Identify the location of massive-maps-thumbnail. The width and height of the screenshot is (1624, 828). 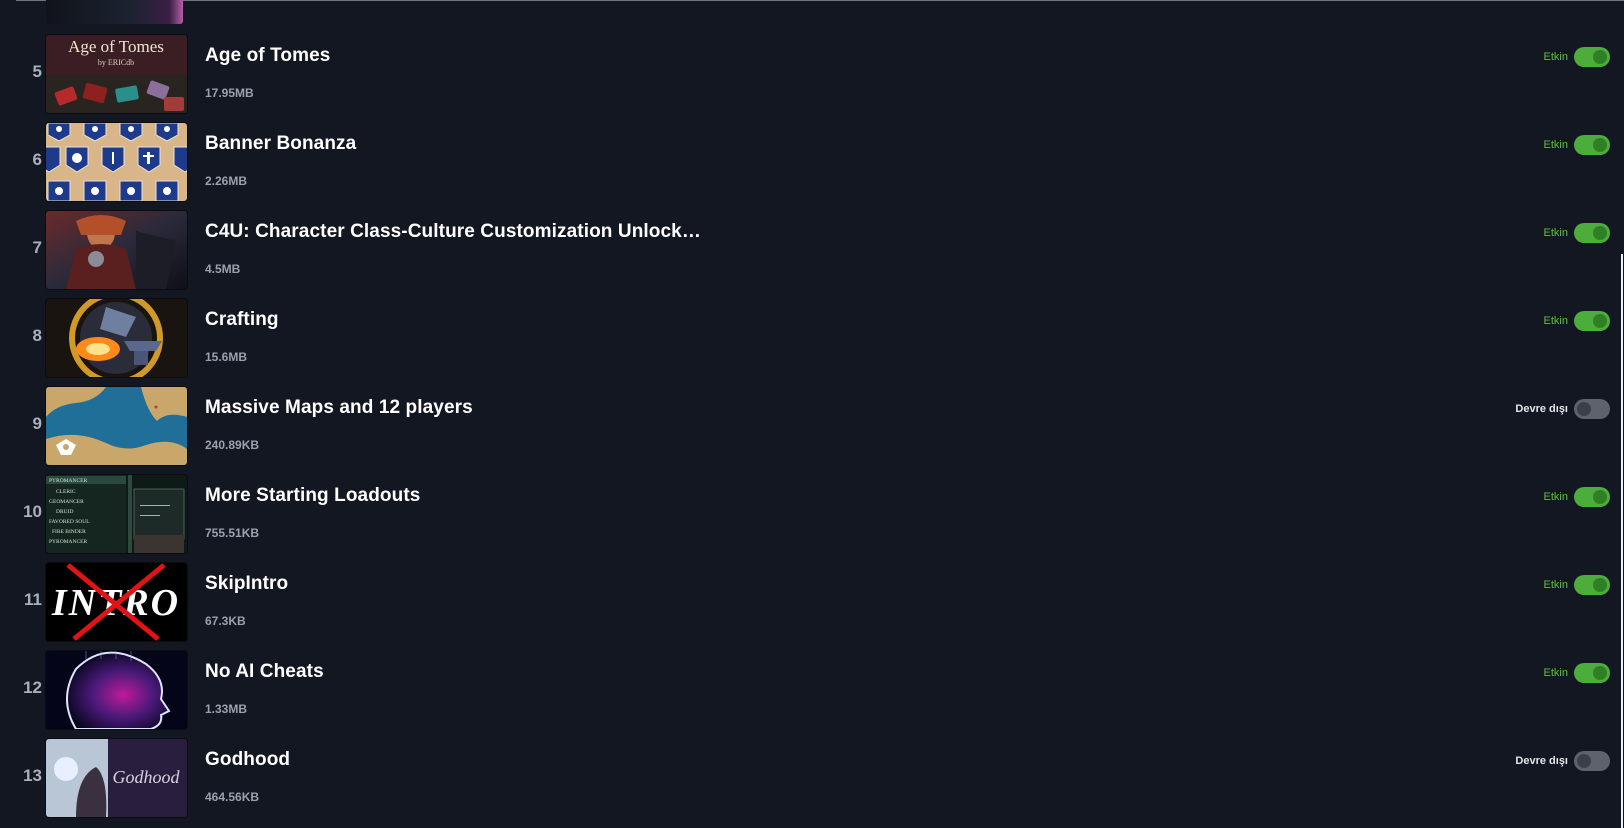
(116, 426).